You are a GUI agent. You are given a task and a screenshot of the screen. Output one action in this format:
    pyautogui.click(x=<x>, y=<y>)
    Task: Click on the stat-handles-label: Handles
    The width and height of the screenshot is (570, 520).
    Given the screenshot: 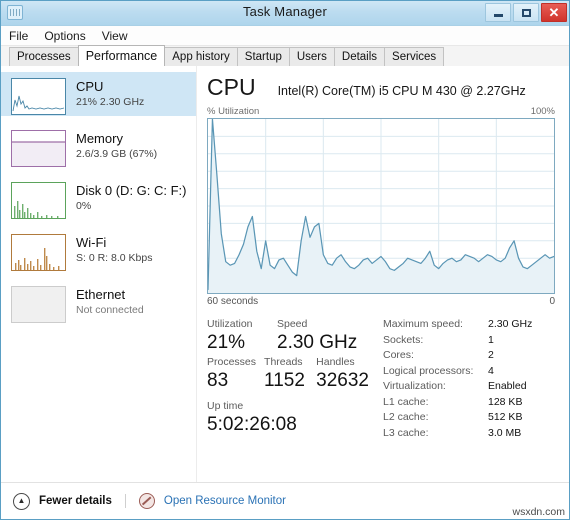 What is the action you would take?
    pyautogui.click(x=335, y=362)
    